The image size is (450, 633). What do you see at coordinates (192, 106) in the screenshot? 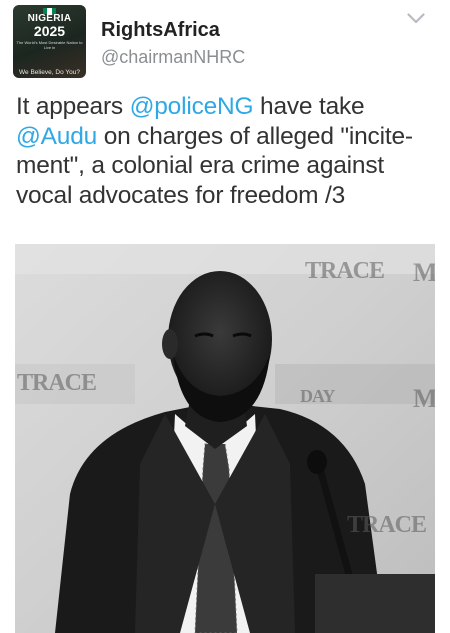
I see `mention-link: @policeNG` at bounding box center [192, 106].